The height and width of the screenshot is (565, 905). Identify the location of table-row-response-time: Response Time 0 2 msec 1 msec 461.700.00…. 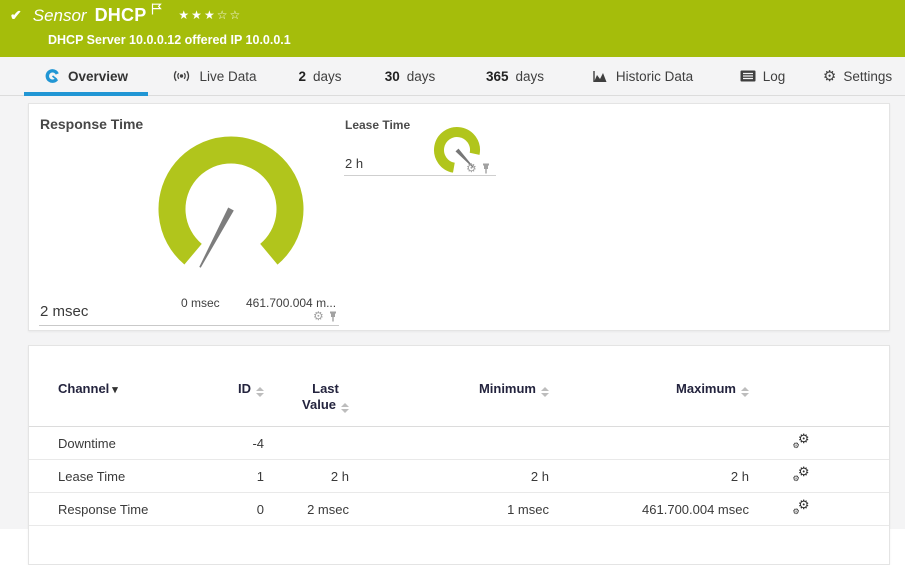
(459, 509).